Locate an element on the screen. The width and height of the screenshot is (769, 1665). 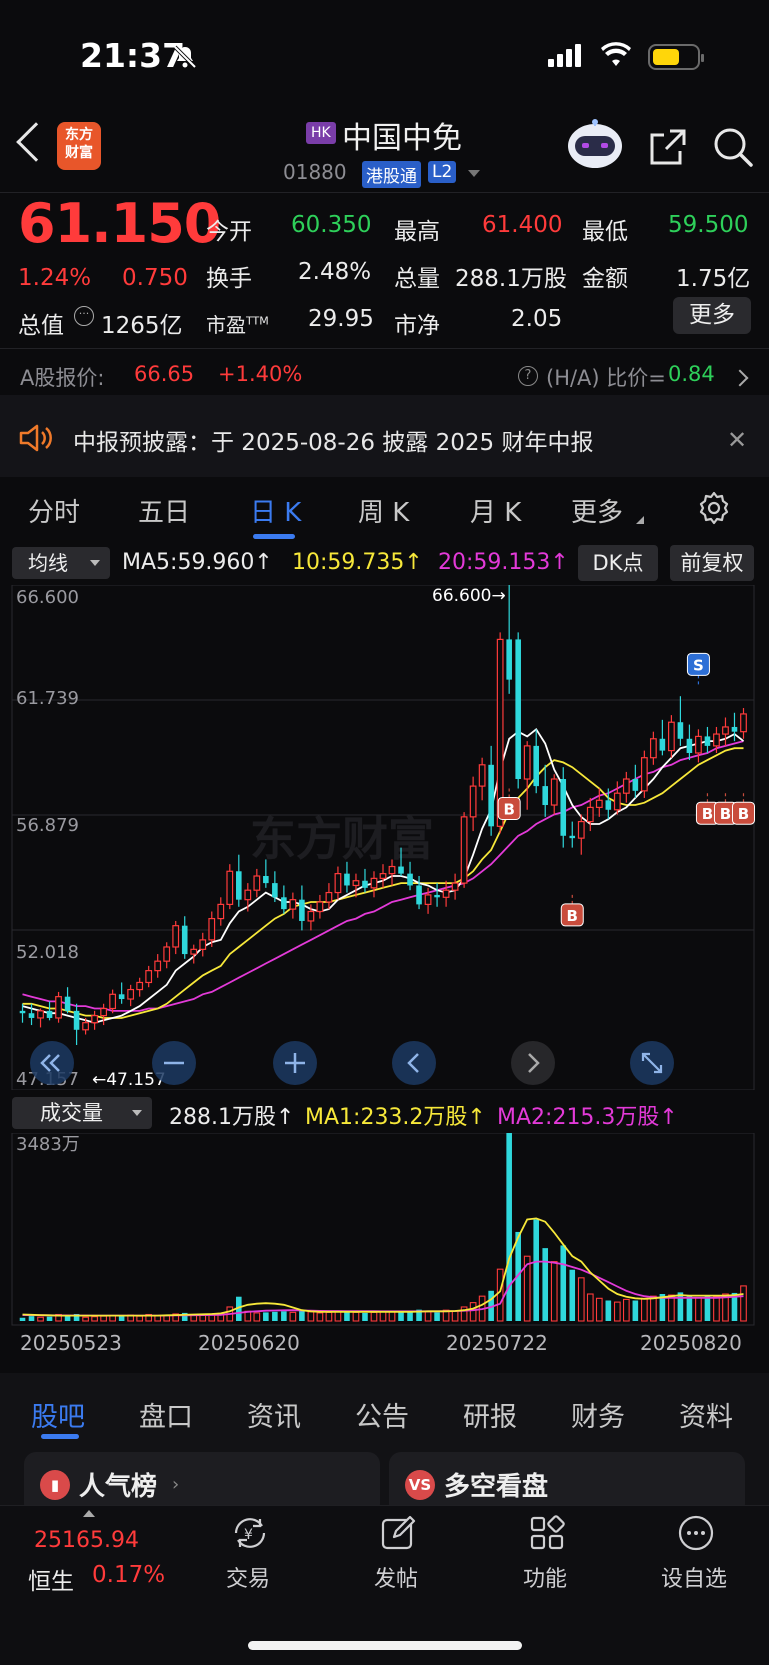
trade-icon: ¥ is located at coordinates (250, 1533).